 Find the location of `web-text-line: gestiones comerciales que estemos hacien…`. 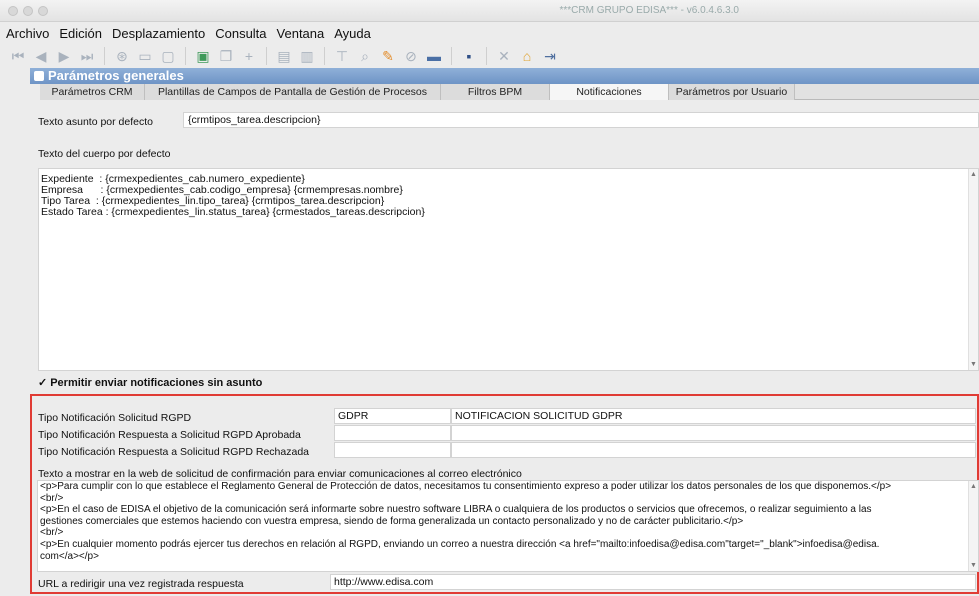

web-text-line: gestiones comerciales que estemos hacien… is located at coordinates (392, 521).